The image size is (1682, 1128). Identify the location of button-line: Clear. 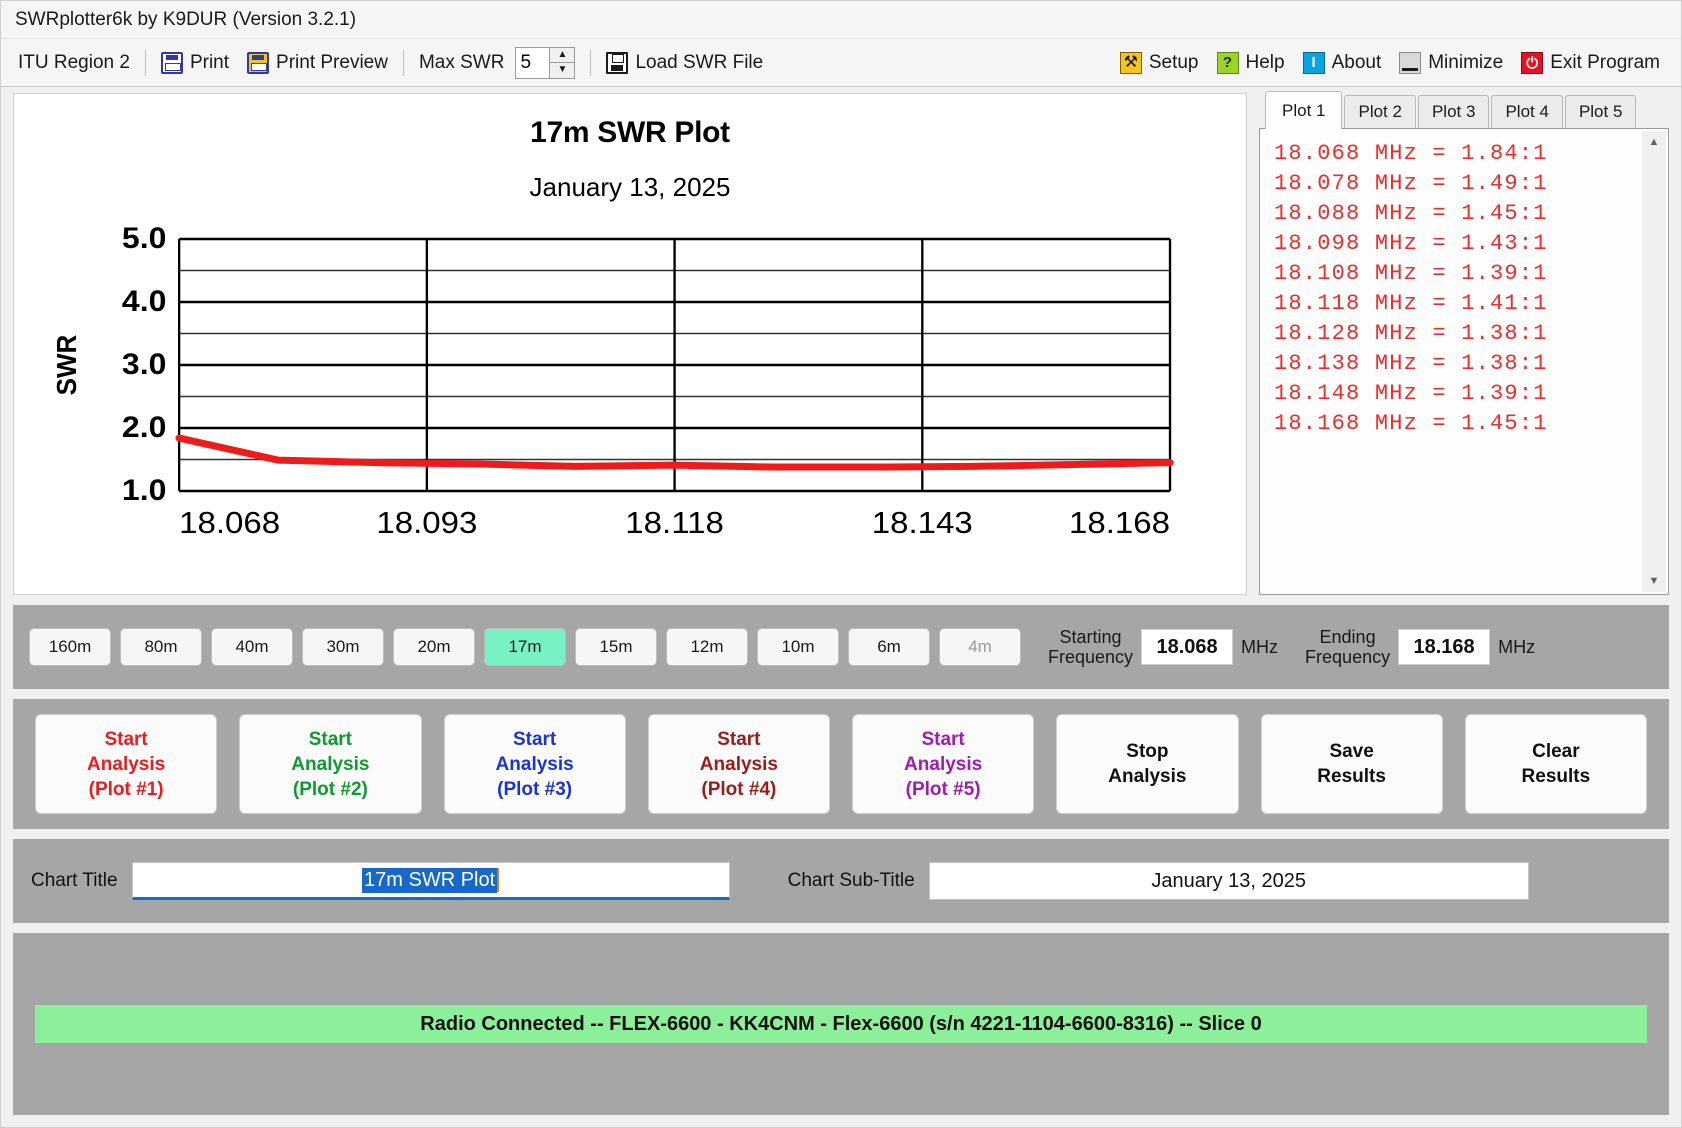
(1556, 751).